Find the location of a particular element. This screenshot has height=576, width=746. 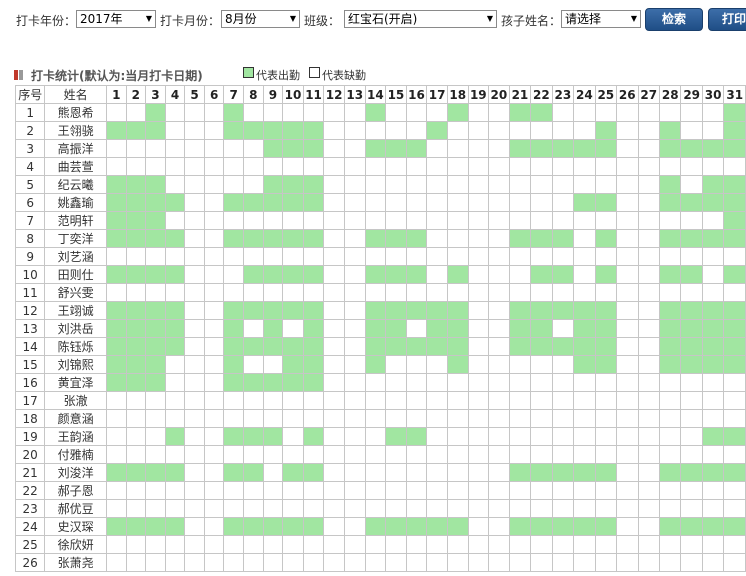

student-name: 徐欣妍 is located at coordinates (75, 544).